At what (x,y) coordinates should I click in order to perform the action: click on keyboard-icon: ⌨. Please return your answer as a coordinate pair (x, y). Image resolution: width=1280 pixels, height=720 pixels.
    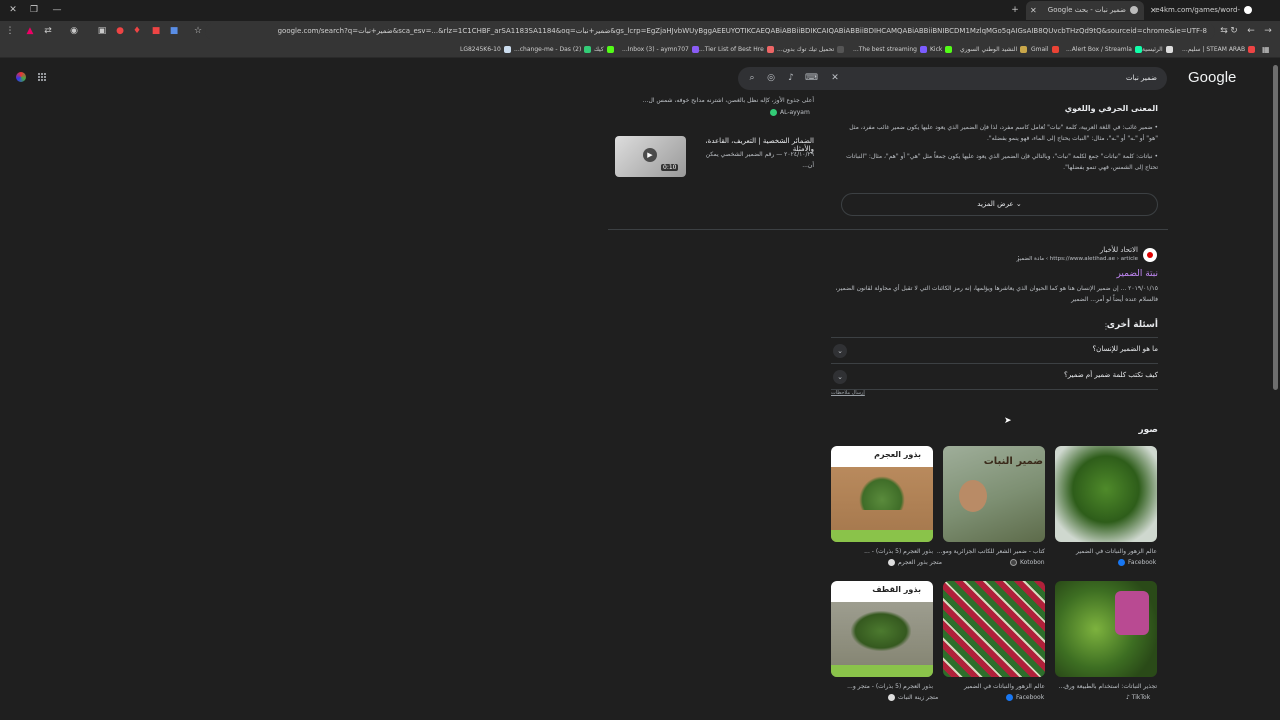
    Looking at the image, I should click on (811, 78).